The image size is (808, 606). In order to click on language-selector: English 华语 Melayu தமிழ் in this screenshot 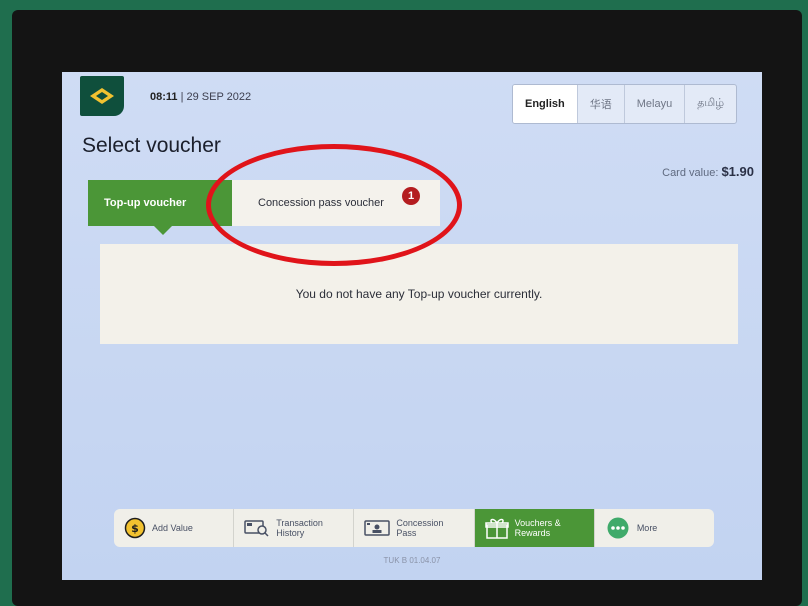, I will do `click(625, 104)`.